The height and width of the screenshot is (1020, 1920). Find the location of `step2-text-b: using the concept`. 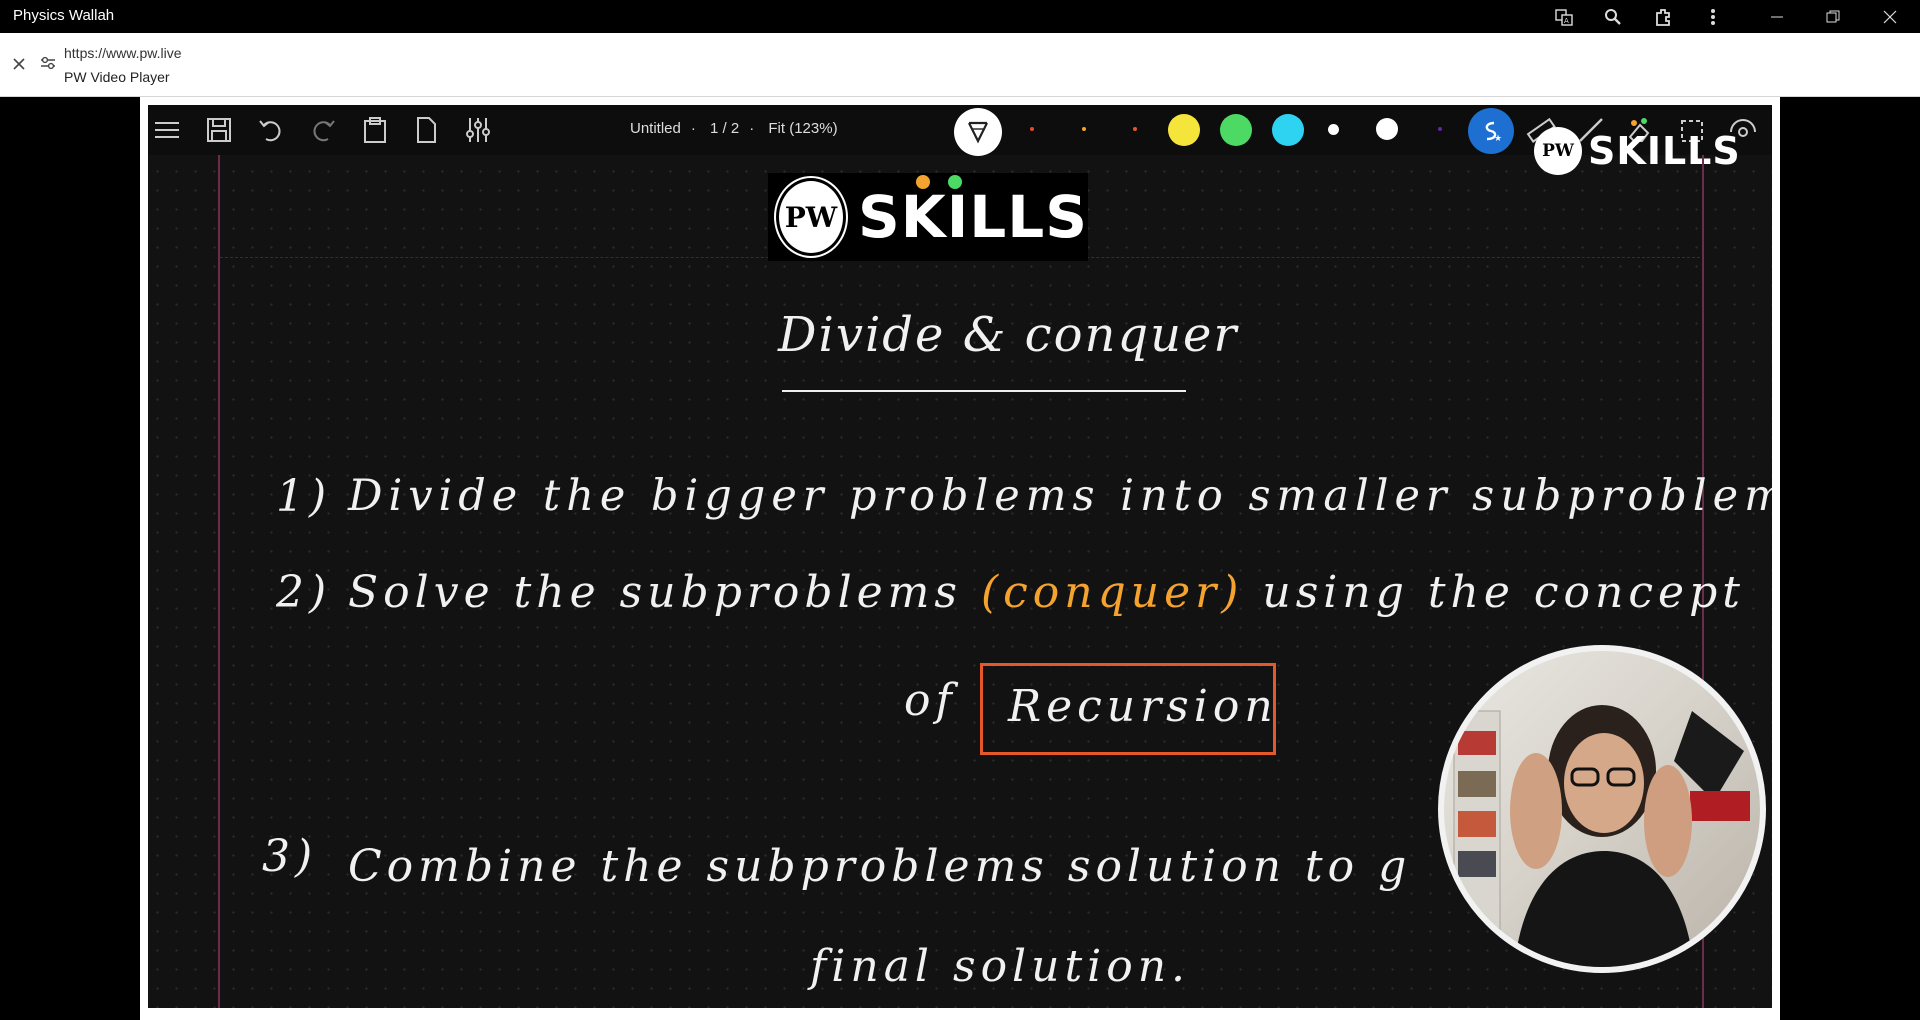

step2-text-b: using the concept is located at coordinates (1503, 592).